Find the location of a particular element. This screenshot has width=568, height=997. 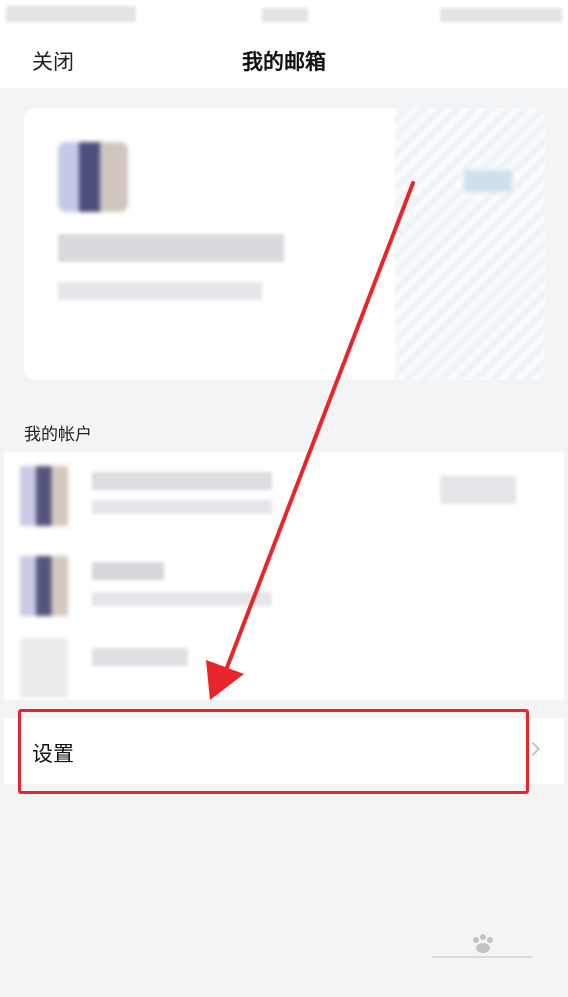

status-bar-icons-blurred is located at coordinates (501, 15).